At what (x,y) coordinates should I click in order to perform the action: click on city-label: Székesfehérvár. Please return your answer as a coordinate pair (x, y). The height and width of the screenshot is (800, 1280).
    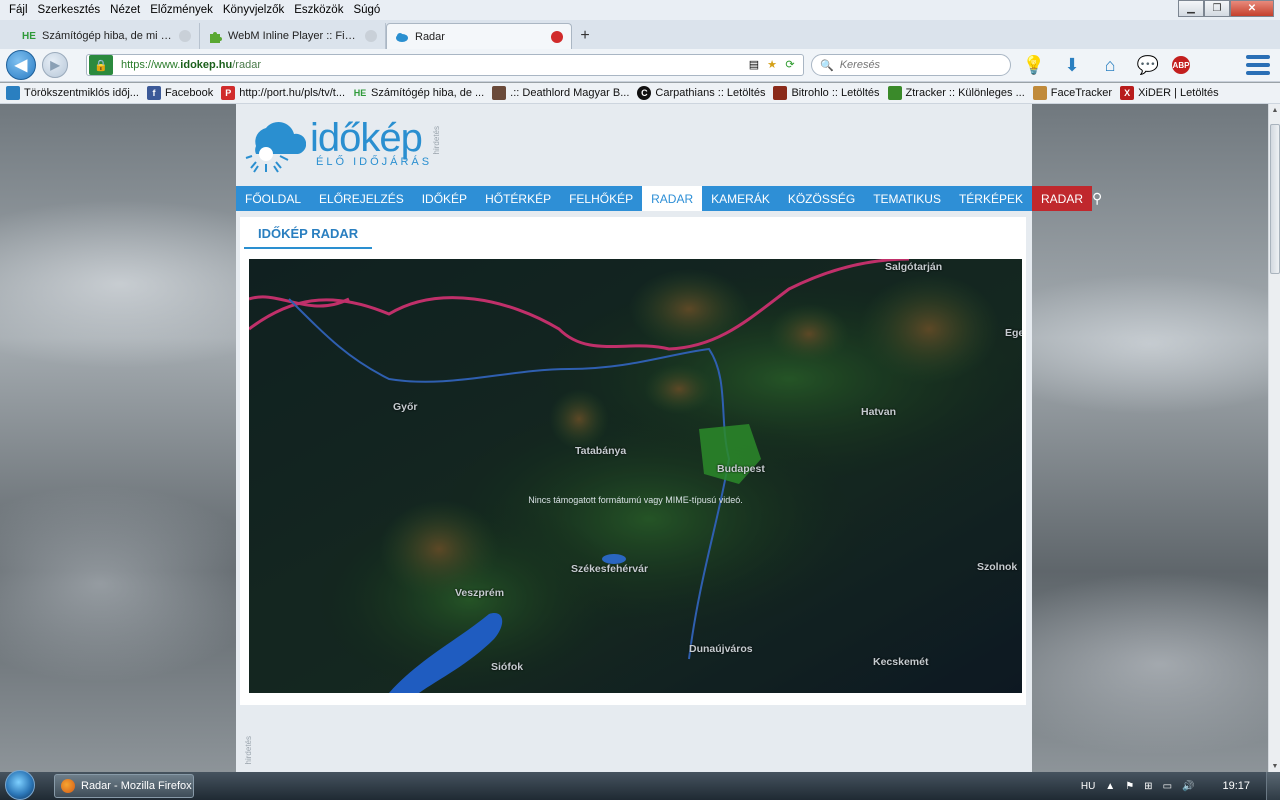
    Looking at the image, I should click on (610, 569).